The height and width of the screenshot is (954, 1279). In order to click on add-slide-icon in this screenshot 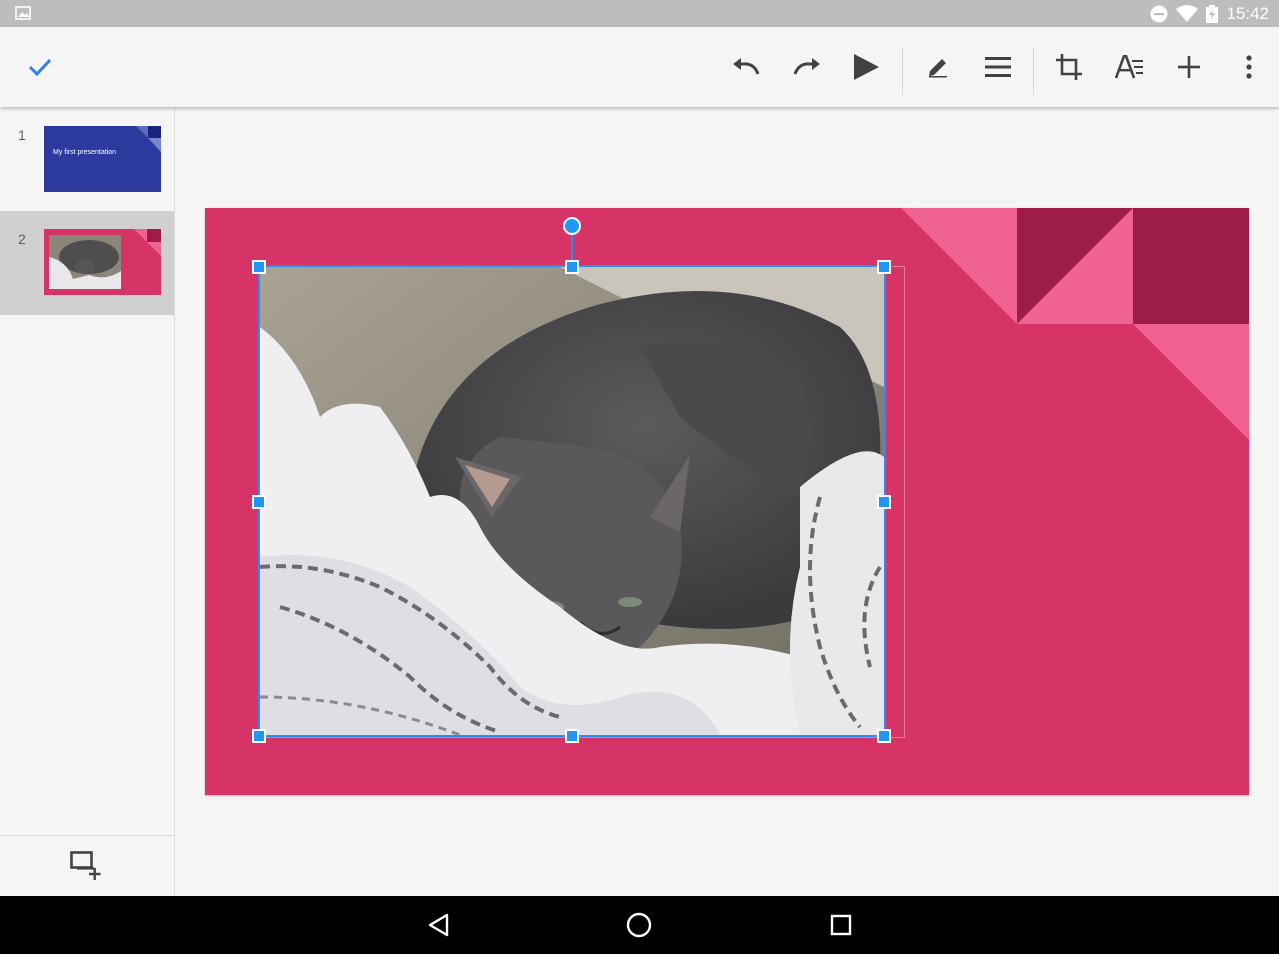, I will do `click(85, 865)`.